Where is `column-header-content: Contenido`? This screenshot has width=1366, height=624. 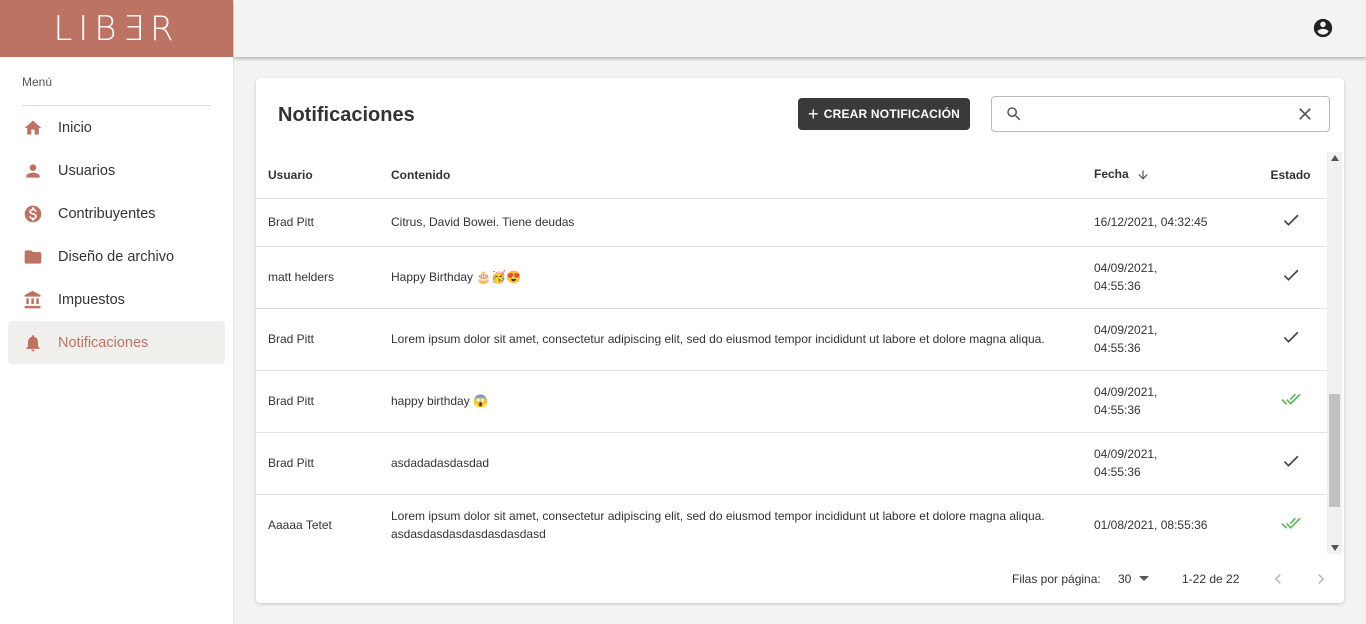 column-header-content: Contenido is located at coordinates (742, 175).